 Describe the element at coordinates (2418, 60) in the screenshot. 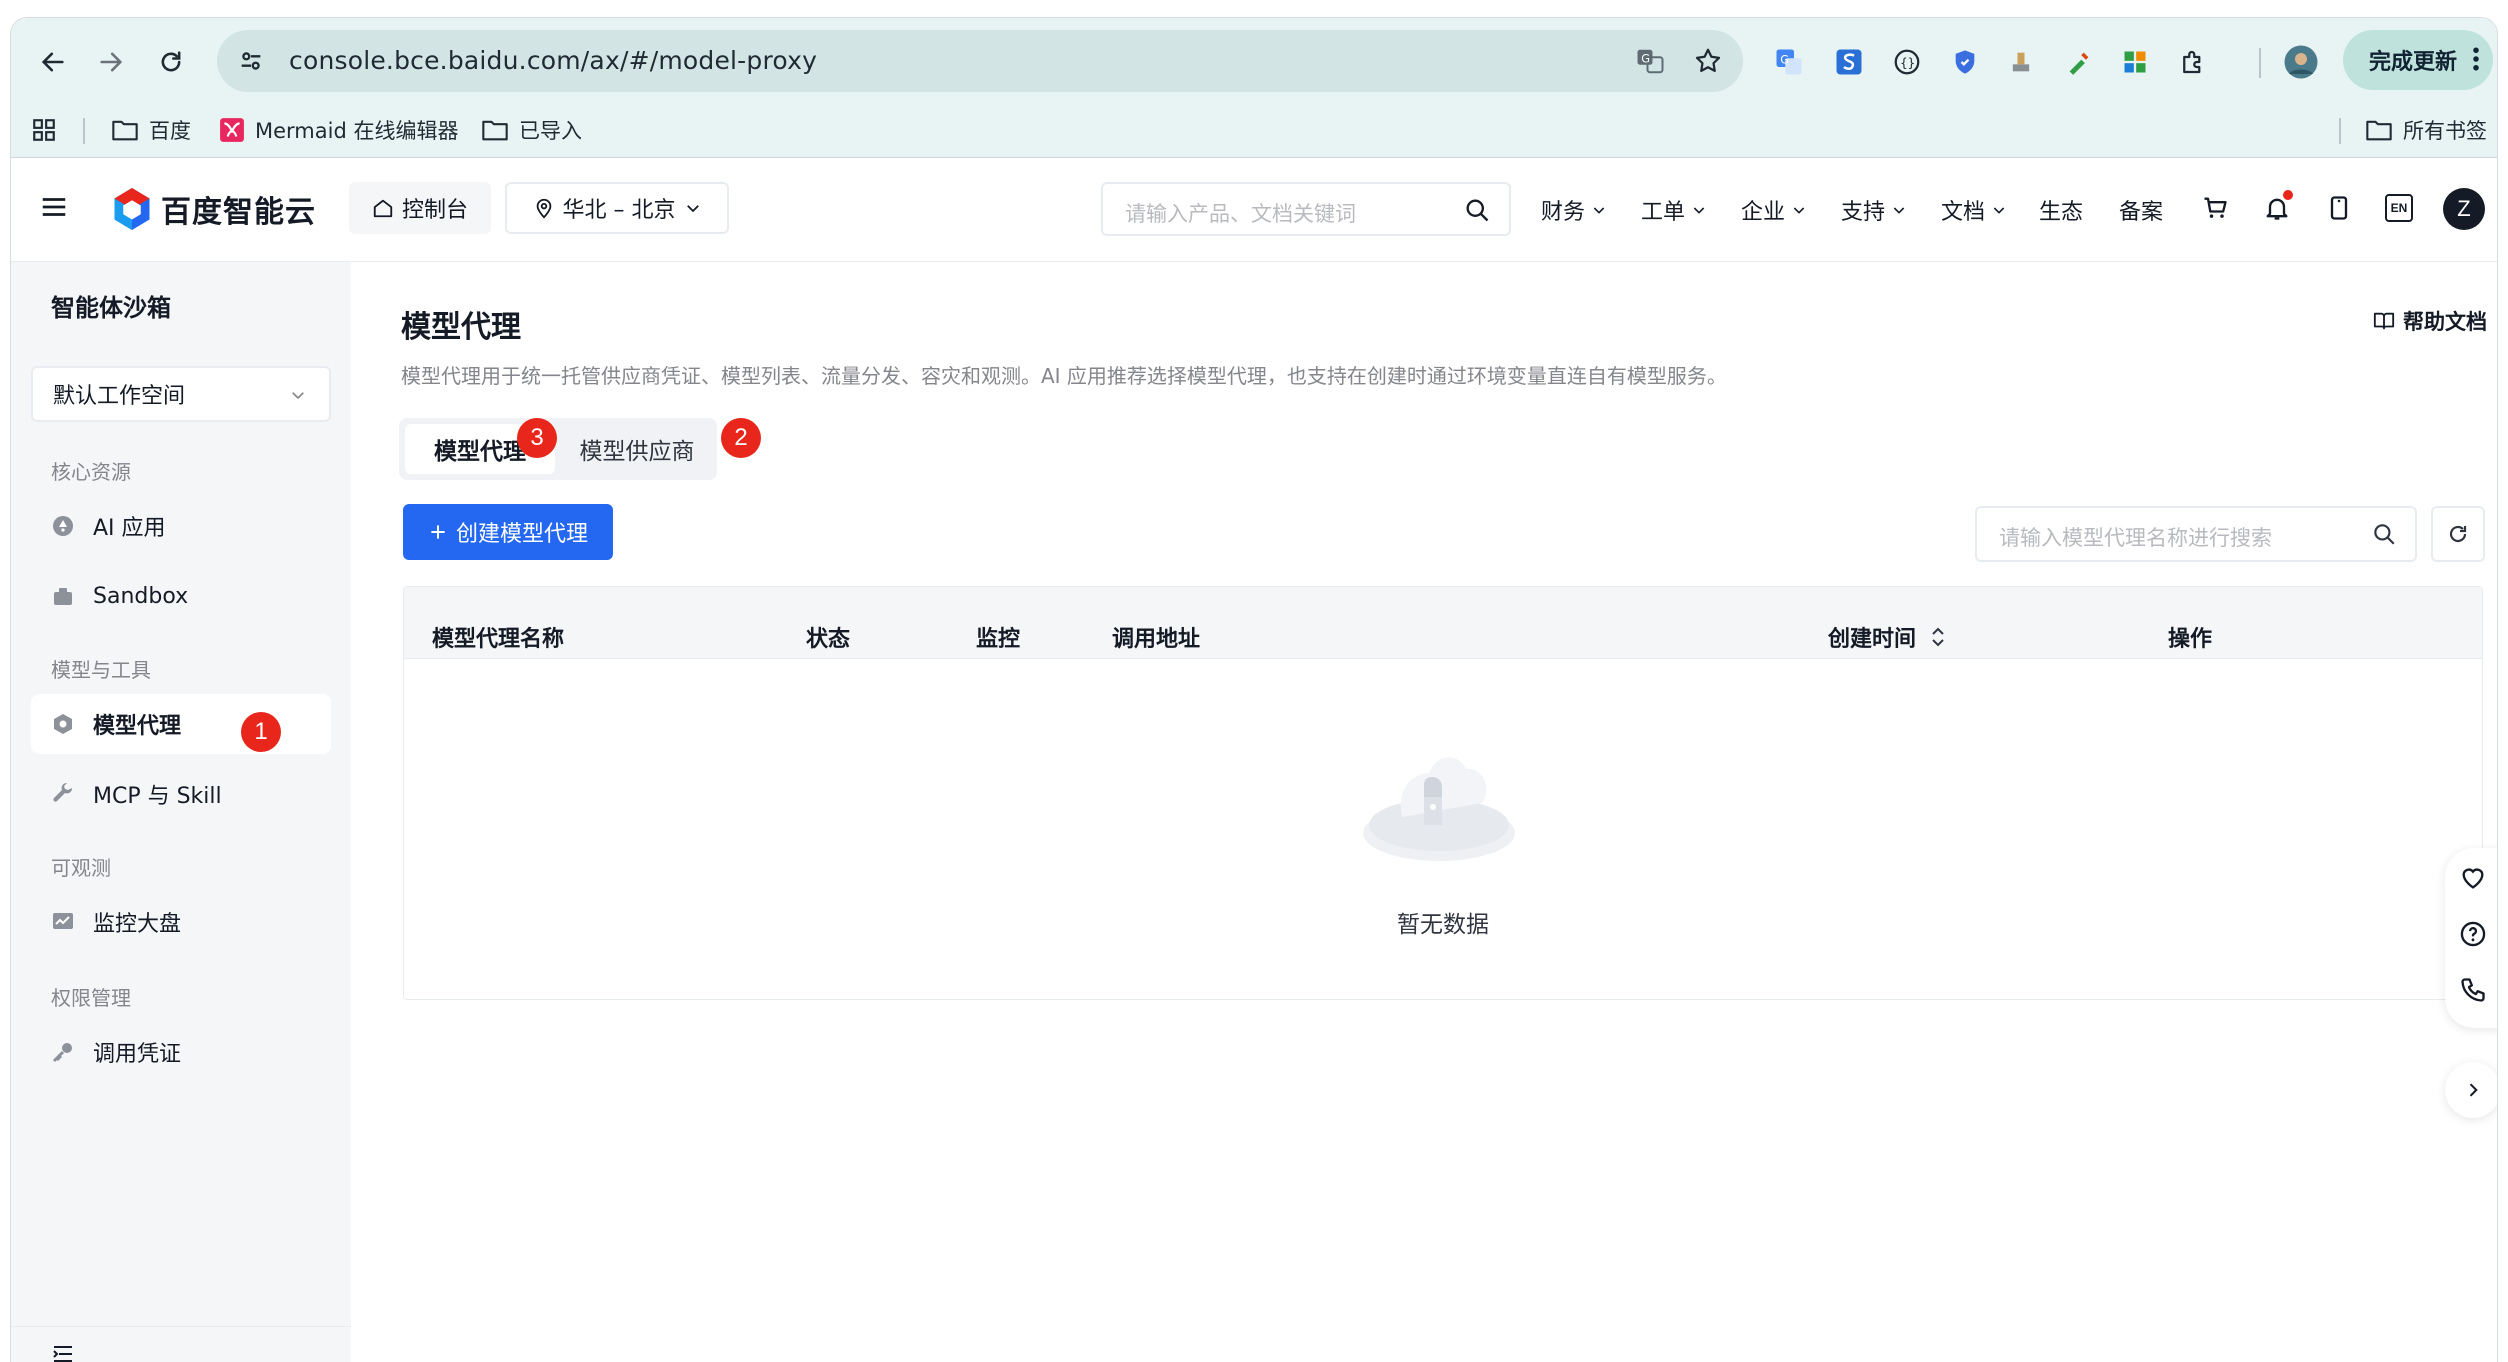

I see `update-button: 完成更新` at that location.